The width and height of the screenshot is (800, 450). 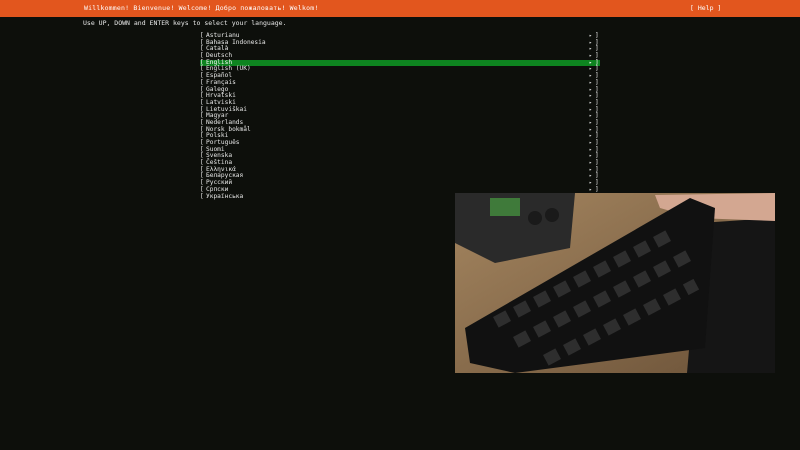 What do you see at coordinates (400, 156) in the screenshot?
I see `language-item: [Svenska ▸]` at bounding box center [400, 156].